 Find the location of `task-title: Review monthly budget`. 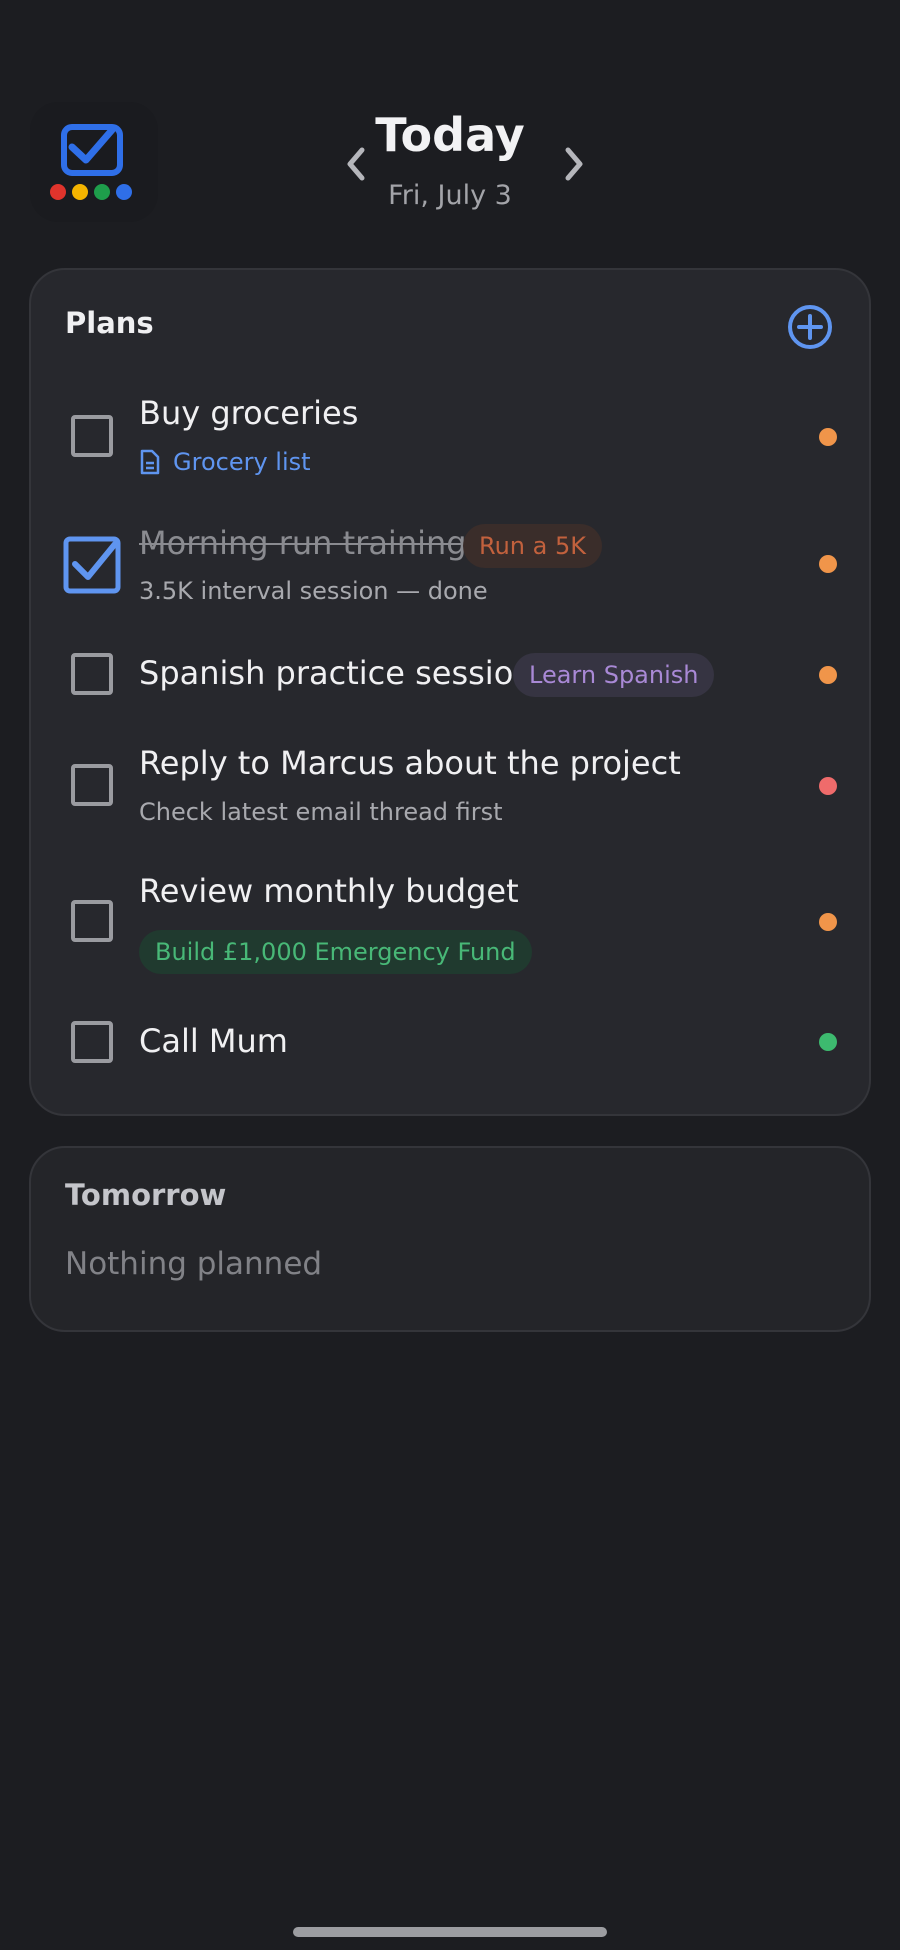

task-title: Review monthly budget is located at coordinates (329, 891).